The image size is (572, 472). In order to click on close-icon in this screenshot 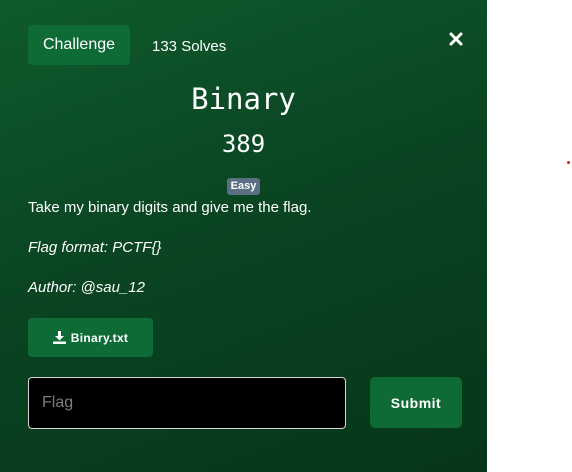, I will do `click(456, 39)`.